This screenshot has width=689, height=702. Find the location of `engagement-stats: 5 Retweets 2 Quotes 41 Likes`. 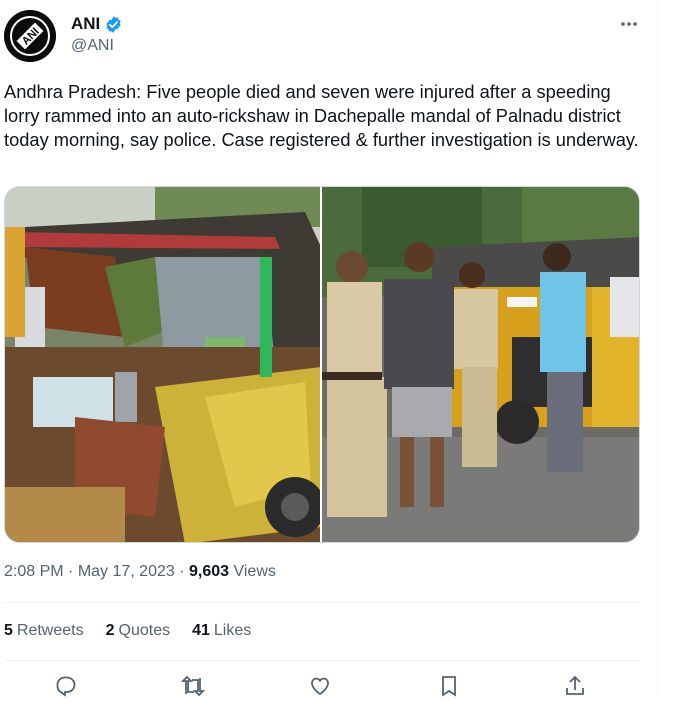

engagement-stats: 5 Retweets 2 Quotes 41 Likes is located at coordinates (127, 631).